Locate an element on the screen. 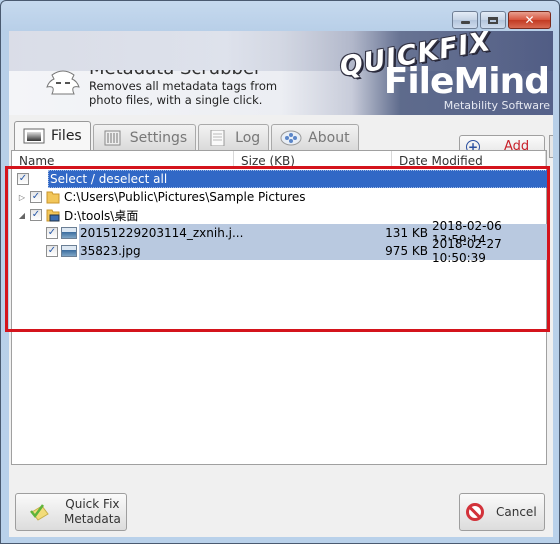 The width and height of the screenshot is (560, 544). files-icon is located at coordinates (34, 136).